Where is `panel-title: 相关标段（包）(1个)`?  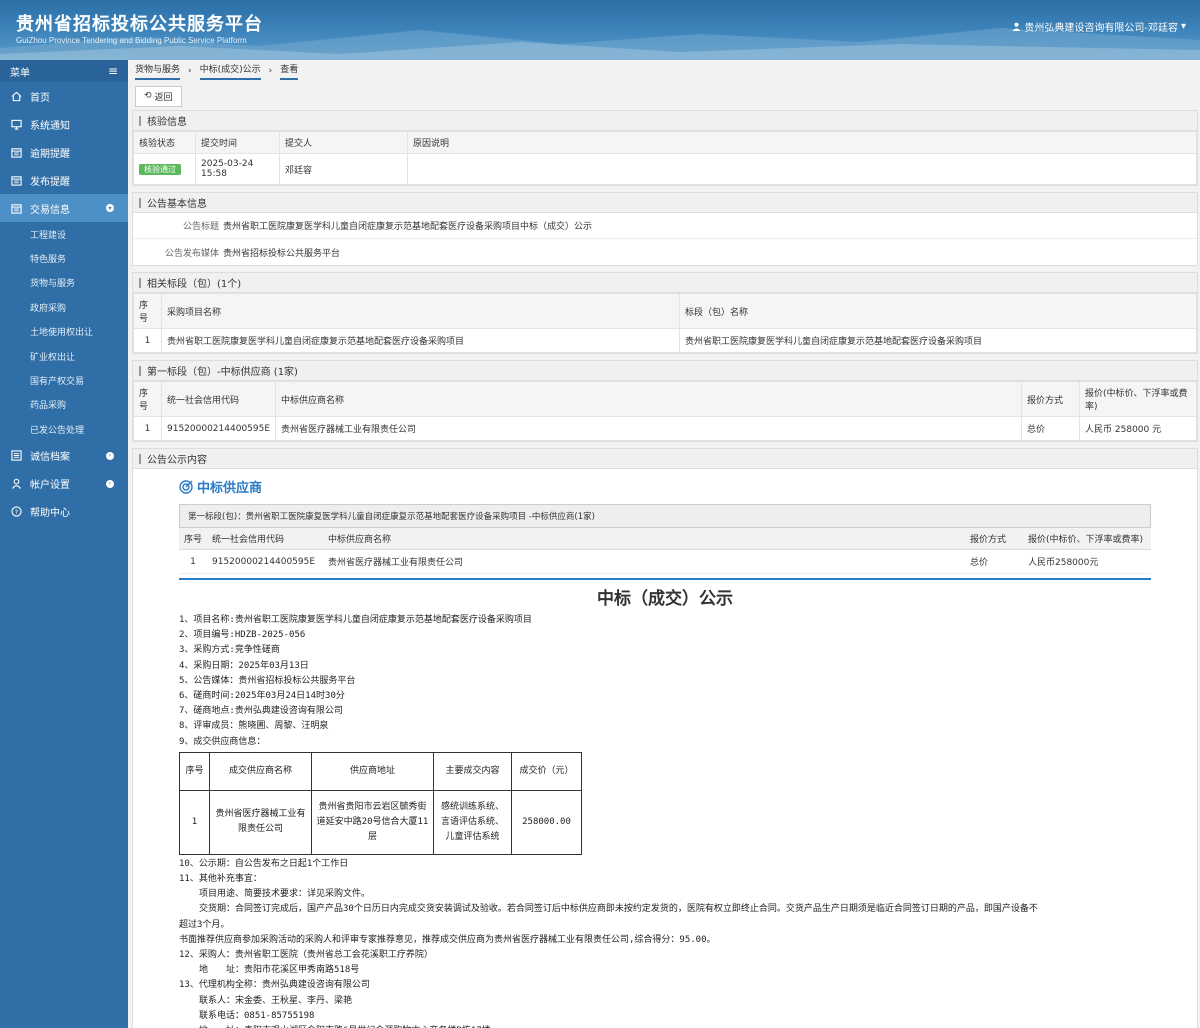
panel-title: 相关标段（包）(1个) is located at coordinates (665, 283).